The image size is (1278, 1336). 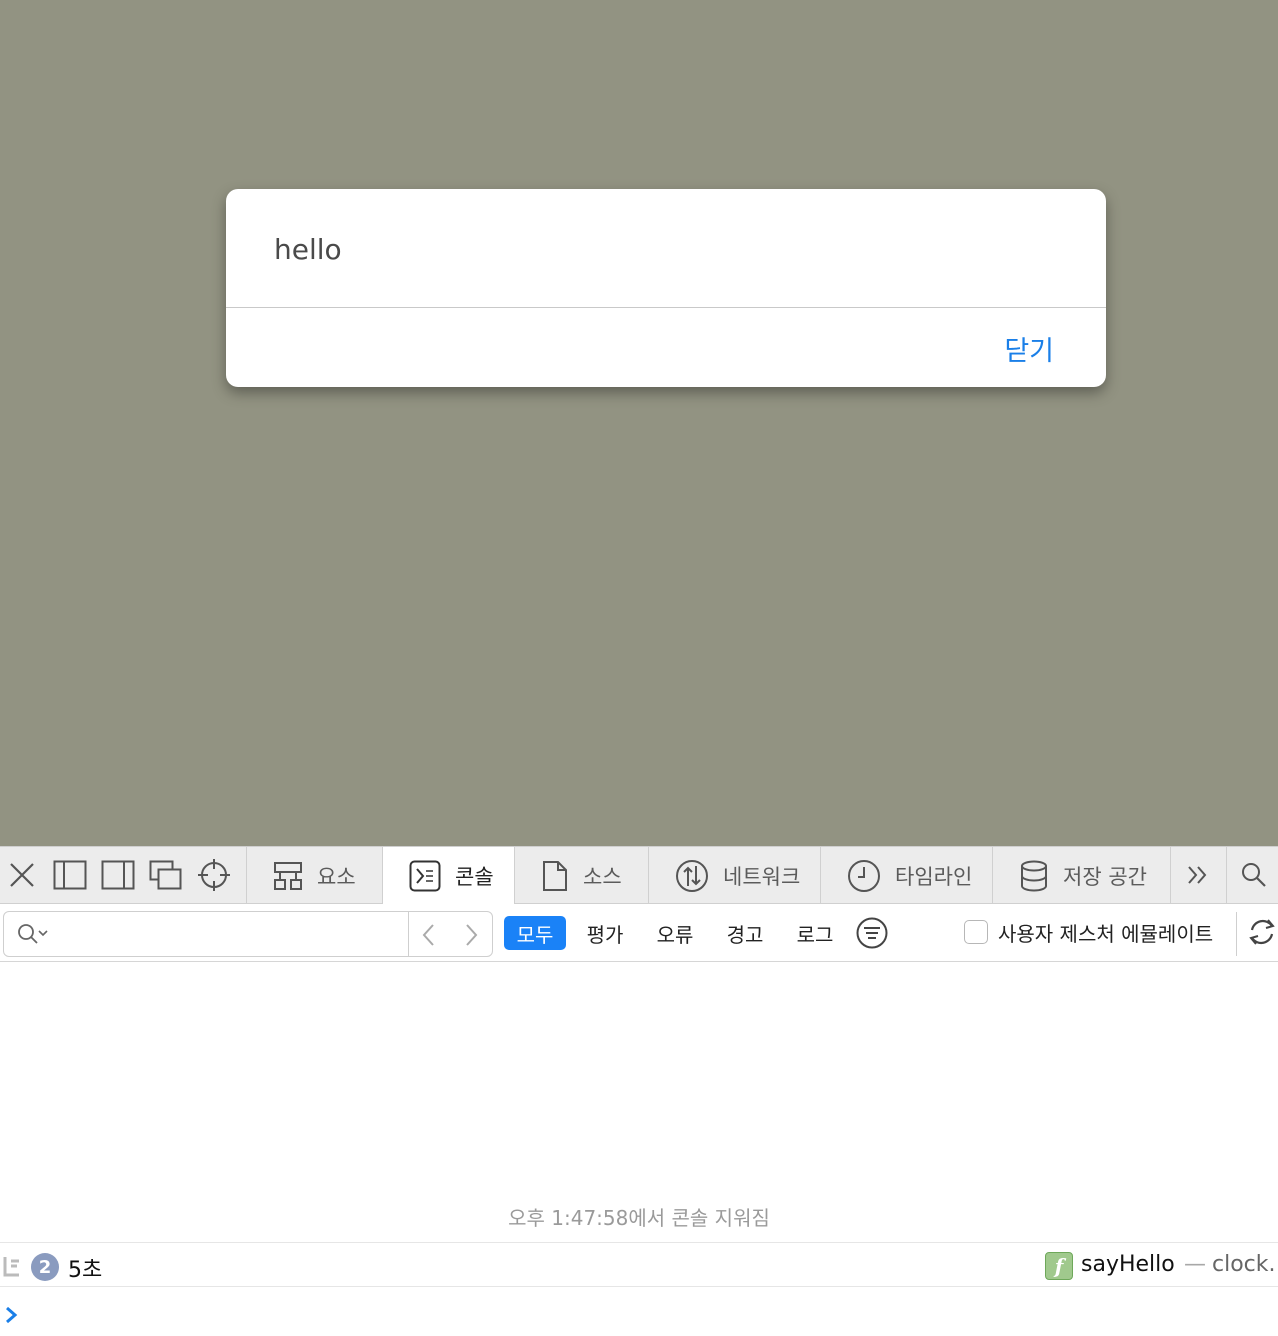 What do you see at coordinates (85, 1270) in the screenshot?
I see `console-entry-text: 5초` at bounding box center [85, 1270].